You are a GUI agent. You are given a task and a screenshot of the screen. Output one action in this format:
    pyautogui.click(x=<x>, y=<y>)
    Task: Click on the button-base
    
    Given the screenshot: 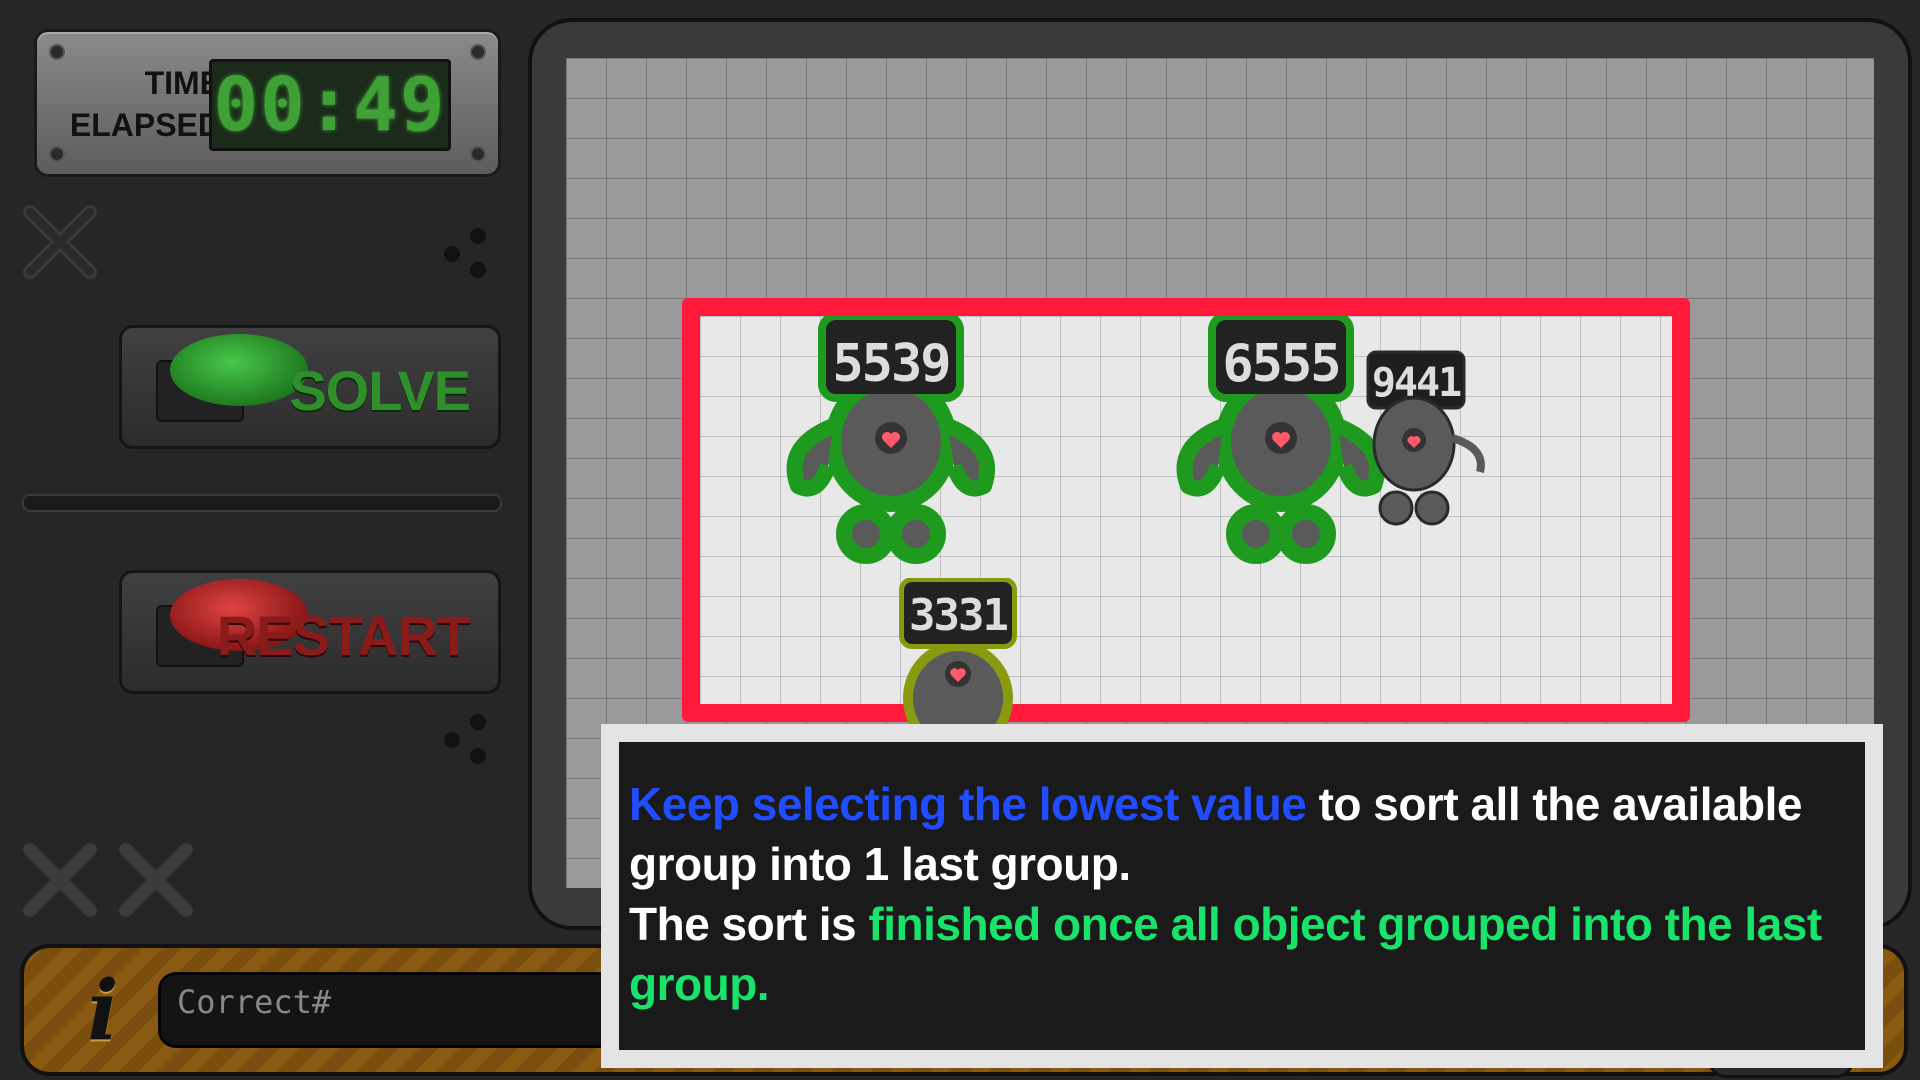 What is the action you would take?
    pyautogui.click(x=232, y=378)
    